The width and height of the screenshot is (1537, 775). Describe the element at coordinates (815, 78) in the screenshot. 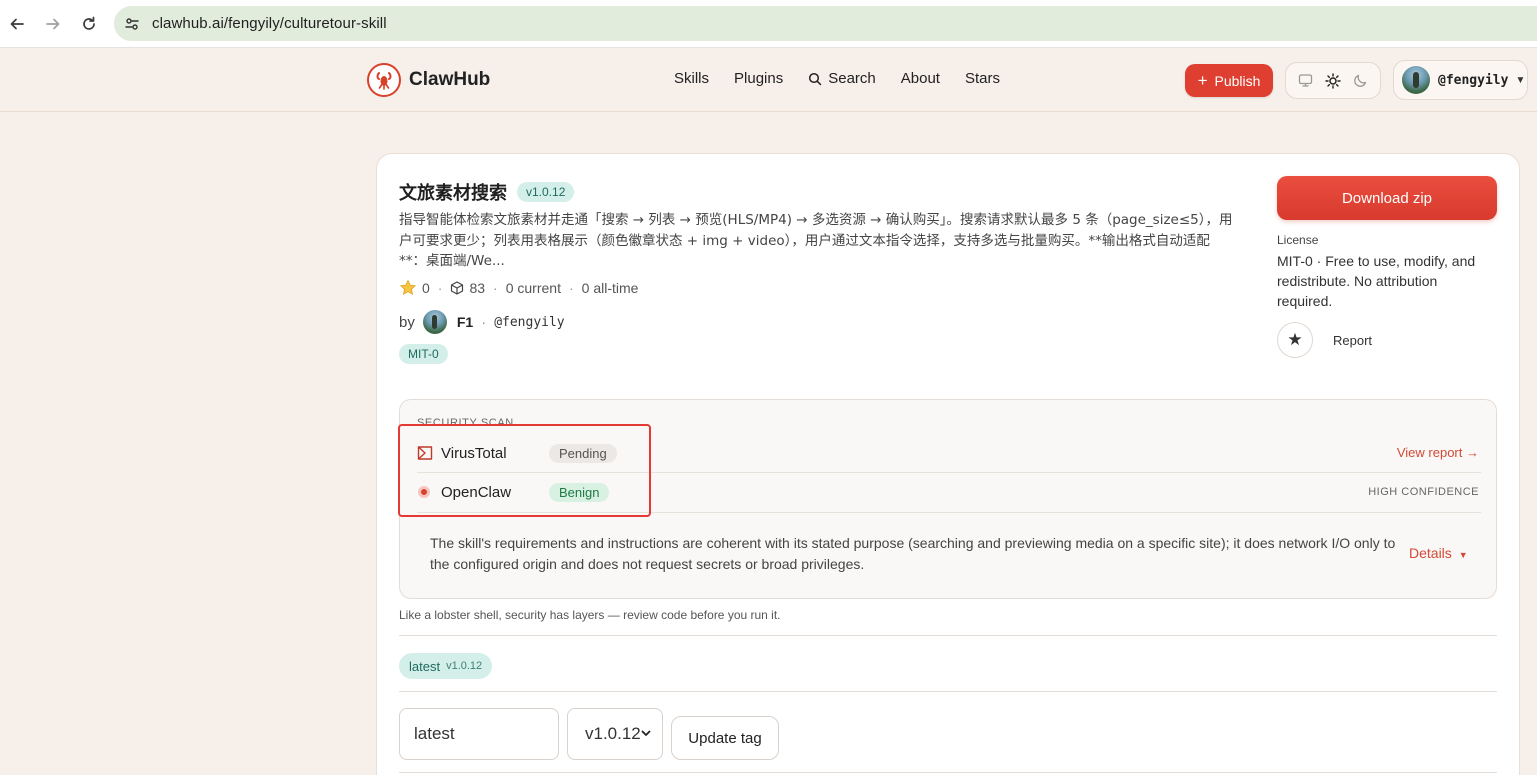

I see `search-icon` at that location.